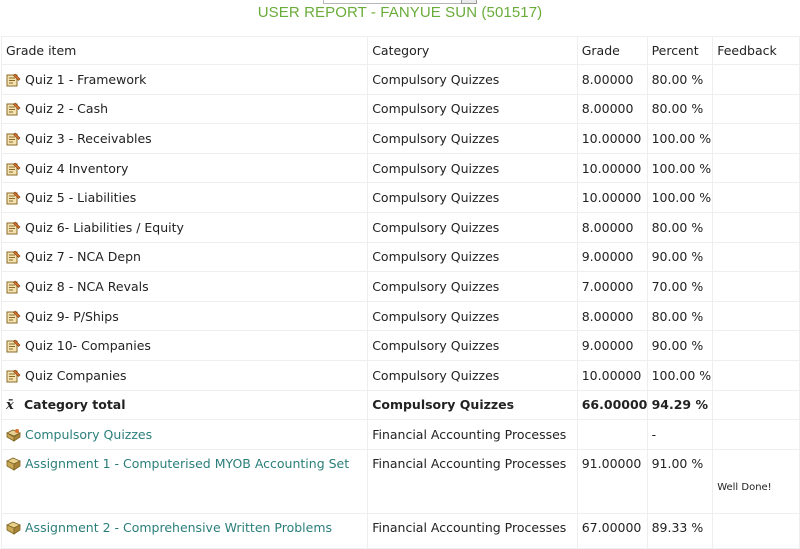 This screenshot has height=549, width=800. I want to click on grade-item-label: Quiz 9- P/Ships, so click(72, 316).